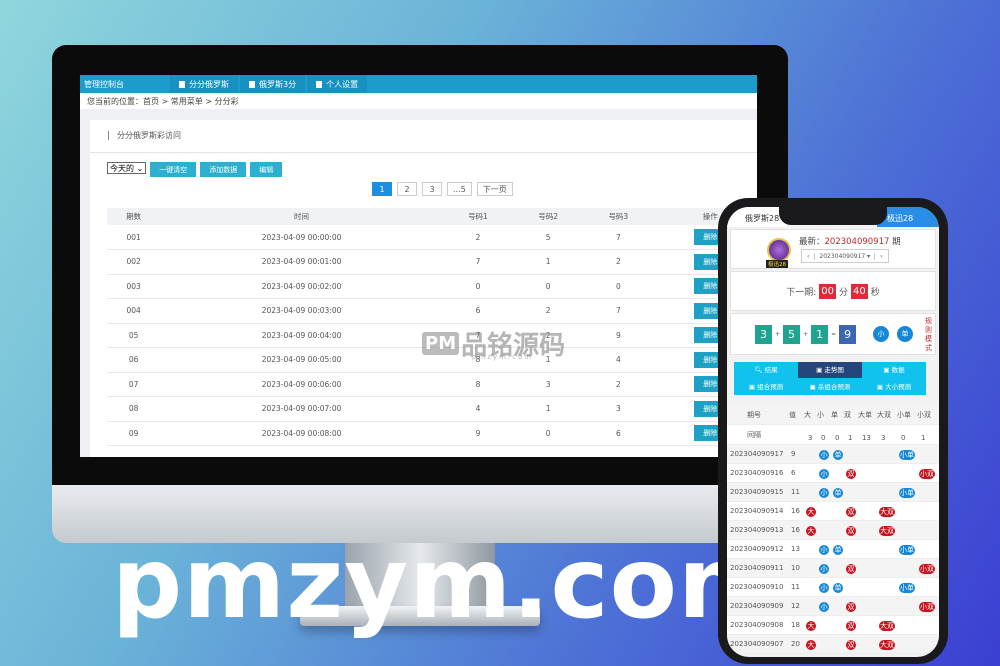 The width and height of the screenshot is (1000, 666). Describe the element at coordinates (770, 387) in the screenshot. I see `menu-label: 组合预测` at that location.